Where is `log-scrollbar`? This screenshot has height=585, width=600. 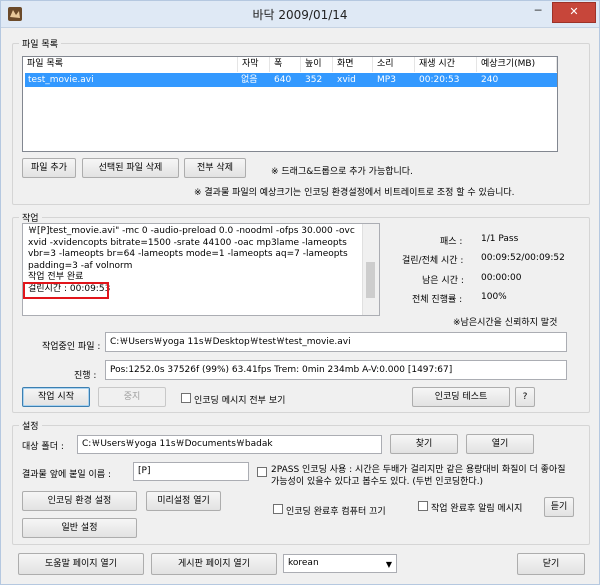
log-scrollbar is located at coordinates (370, 269).